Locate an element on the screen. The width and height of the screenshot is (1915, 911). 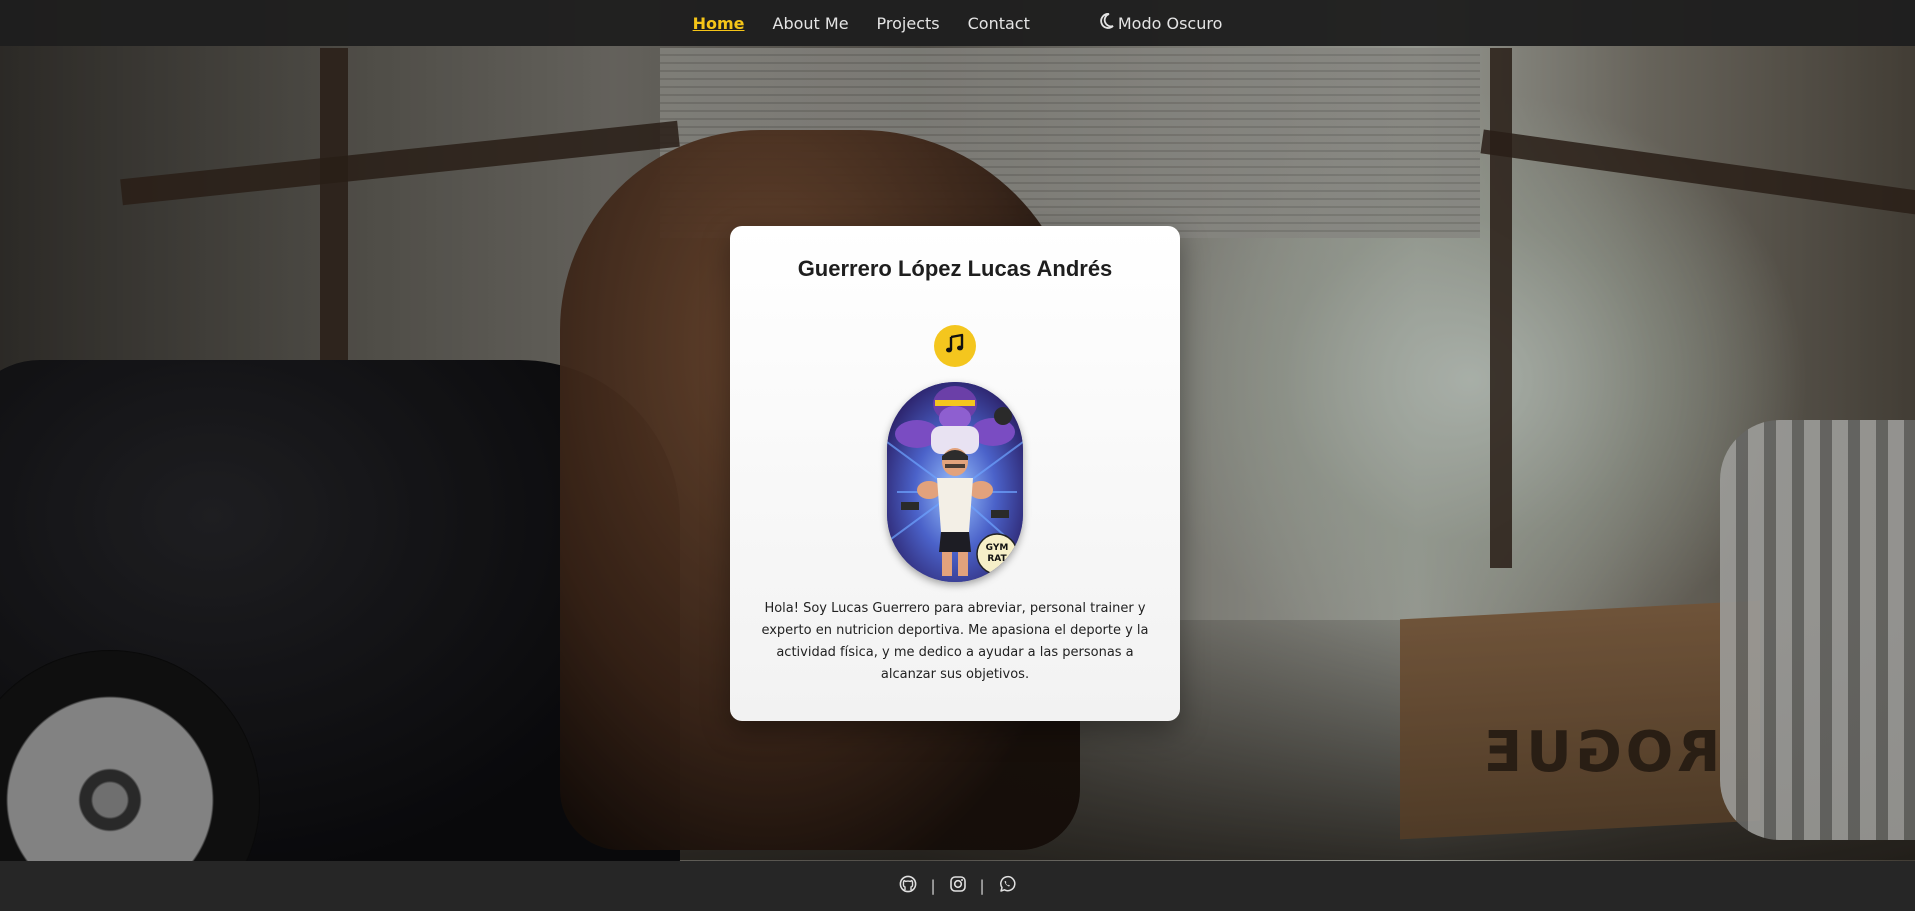
dark-mode-toggle: Modo Oscuro is located at coordinates (1161, 23).